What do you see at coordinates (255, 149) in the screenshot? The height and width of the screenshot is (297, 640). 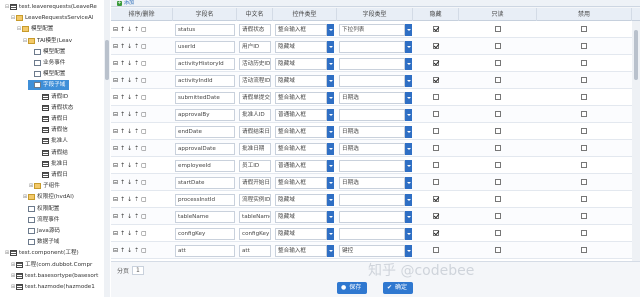 I see `cn-name-input: 批准日期` at bounding box center [255, 149].